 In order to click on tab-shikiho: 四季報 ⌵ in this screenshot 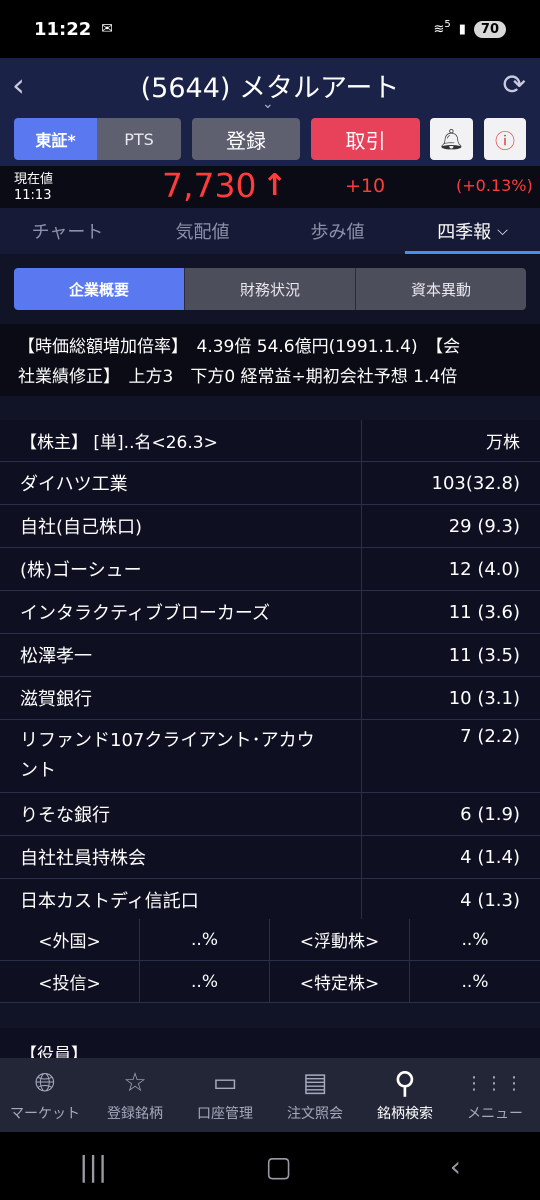, I will do `click(472, 231)`.